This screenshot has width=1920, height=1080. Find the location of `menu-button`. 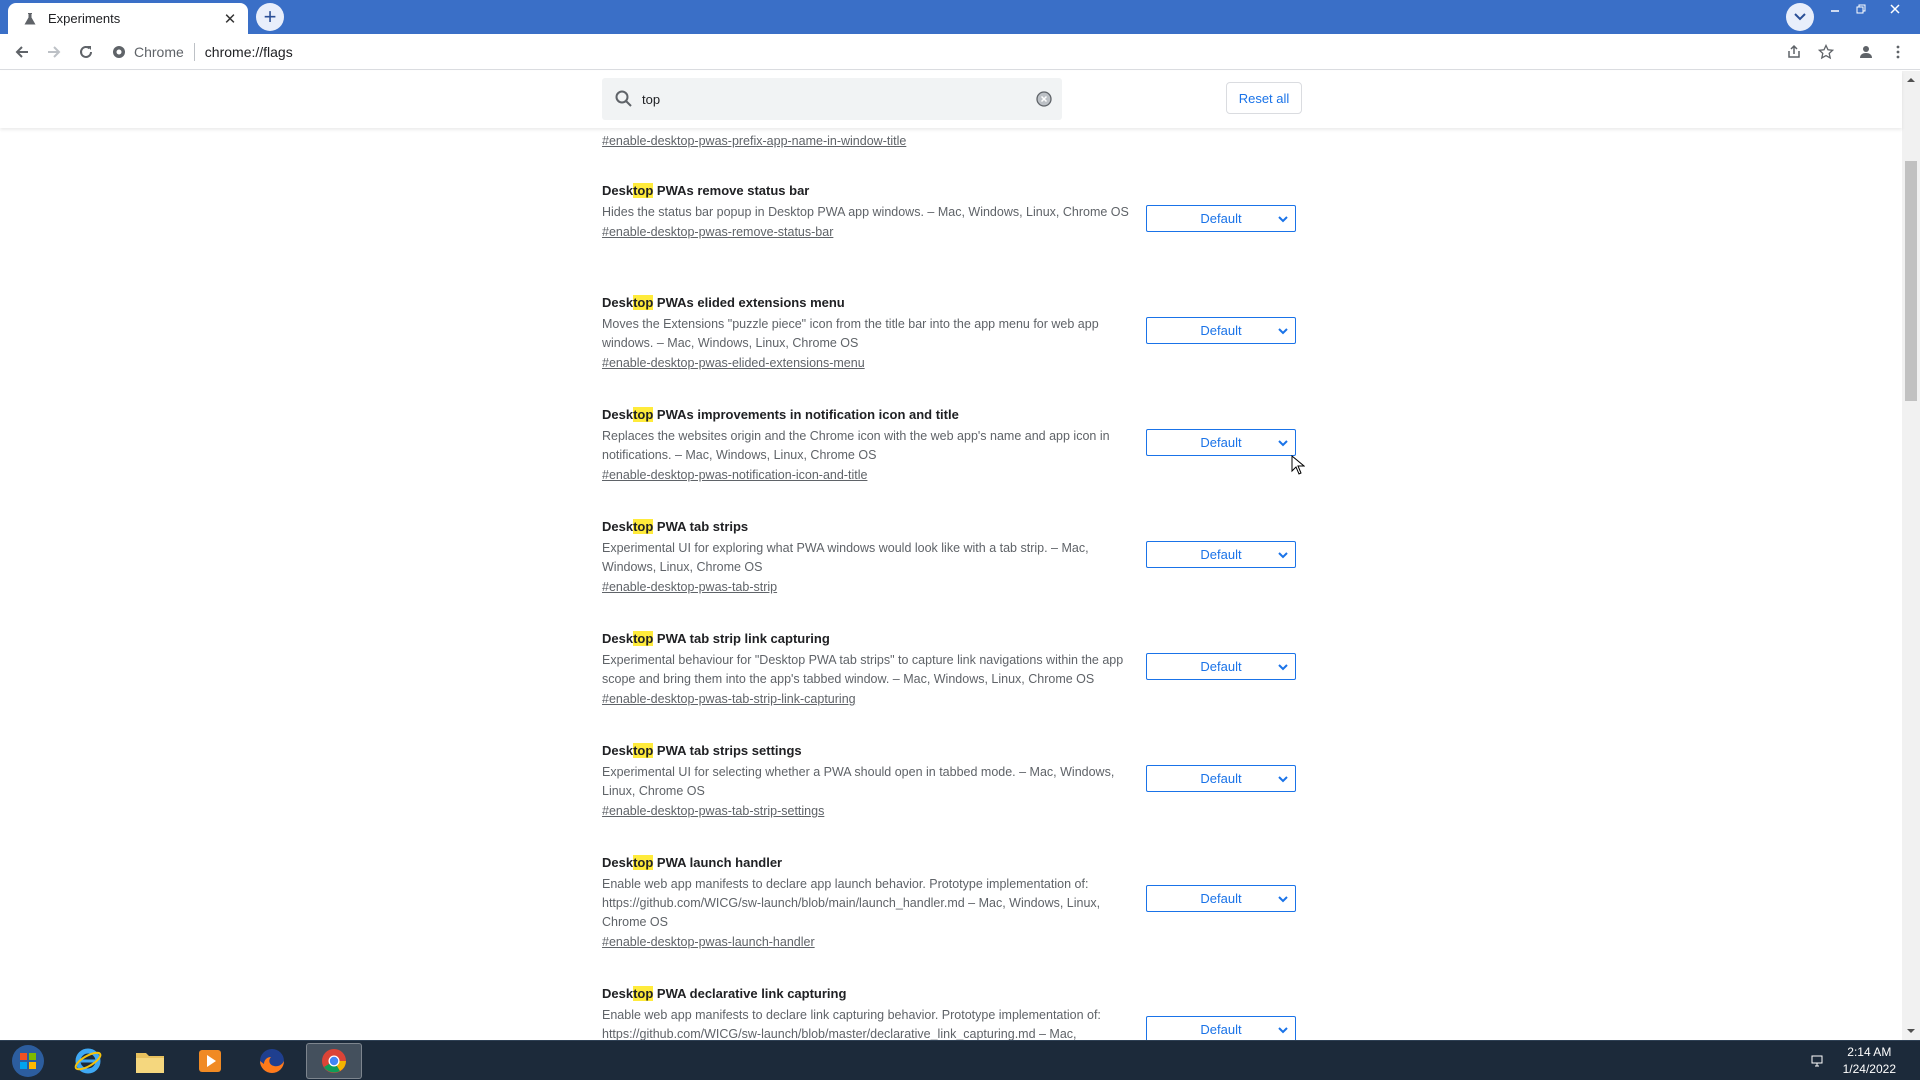

menu-button is located at coordinates (1898, 52).